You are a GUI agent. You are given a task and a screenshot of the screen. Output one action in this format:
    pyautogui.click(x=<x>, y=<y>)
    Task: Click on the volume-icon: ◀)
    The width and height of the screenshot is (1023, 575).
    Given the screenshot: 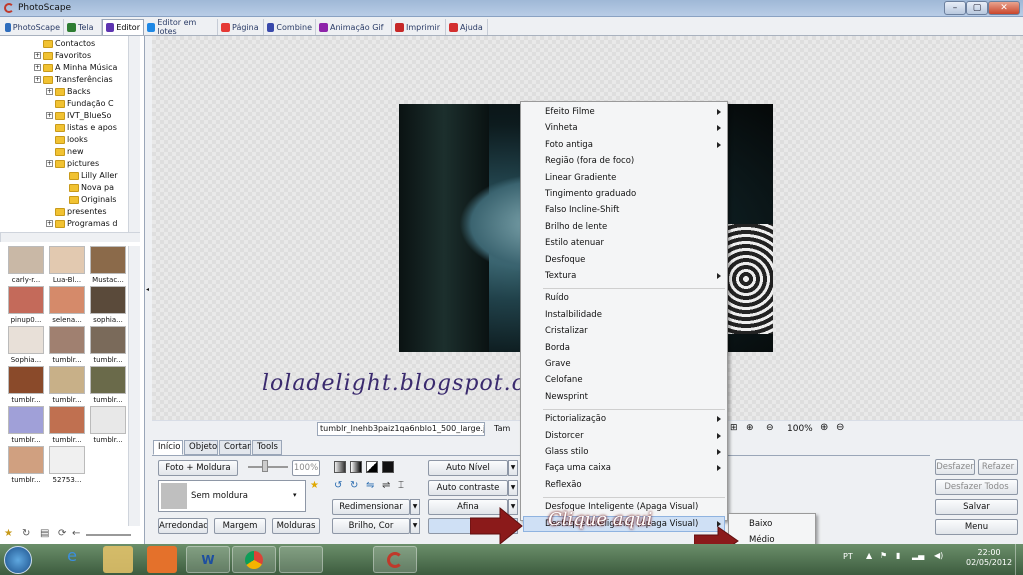 What is the action you would take?
    pyautogui.click(x=938, y=555)
    